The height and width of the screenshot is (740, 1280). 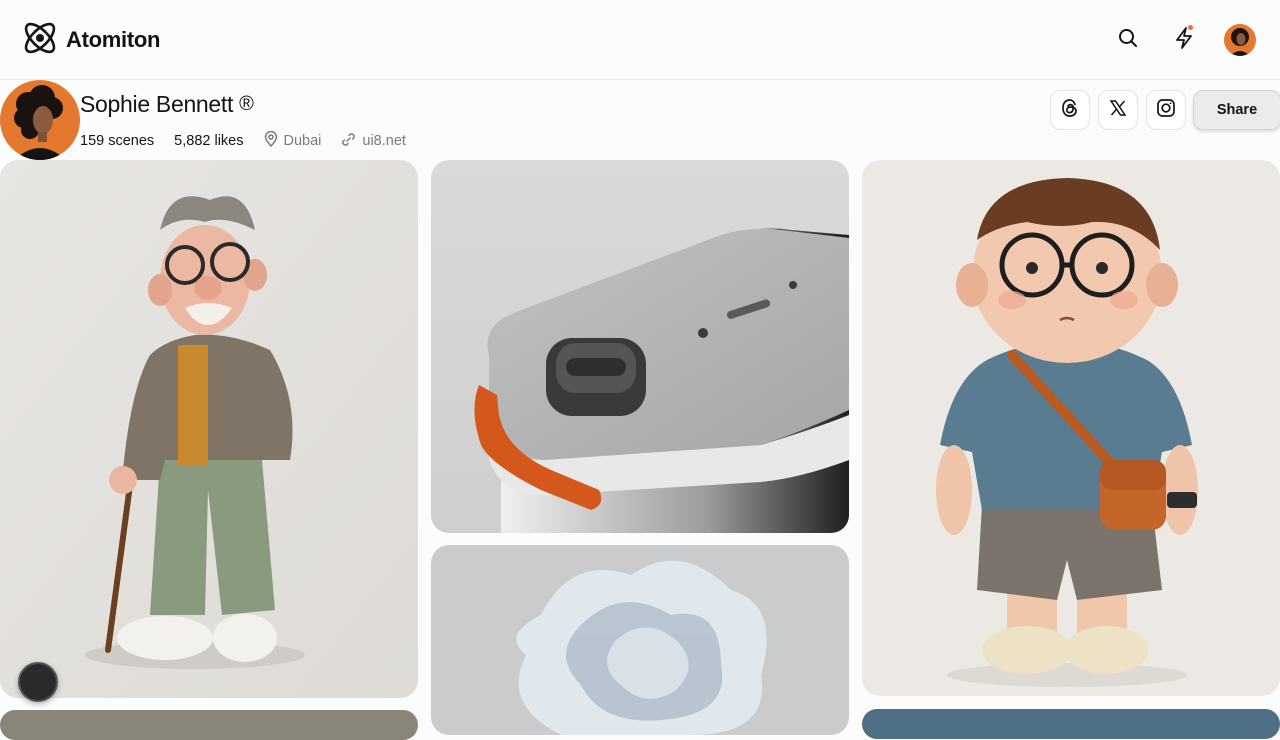 What do you see at coordinates (302, 141) in the screenshot?
I see `location-text: Dubai` at bounding box center [302, 141].